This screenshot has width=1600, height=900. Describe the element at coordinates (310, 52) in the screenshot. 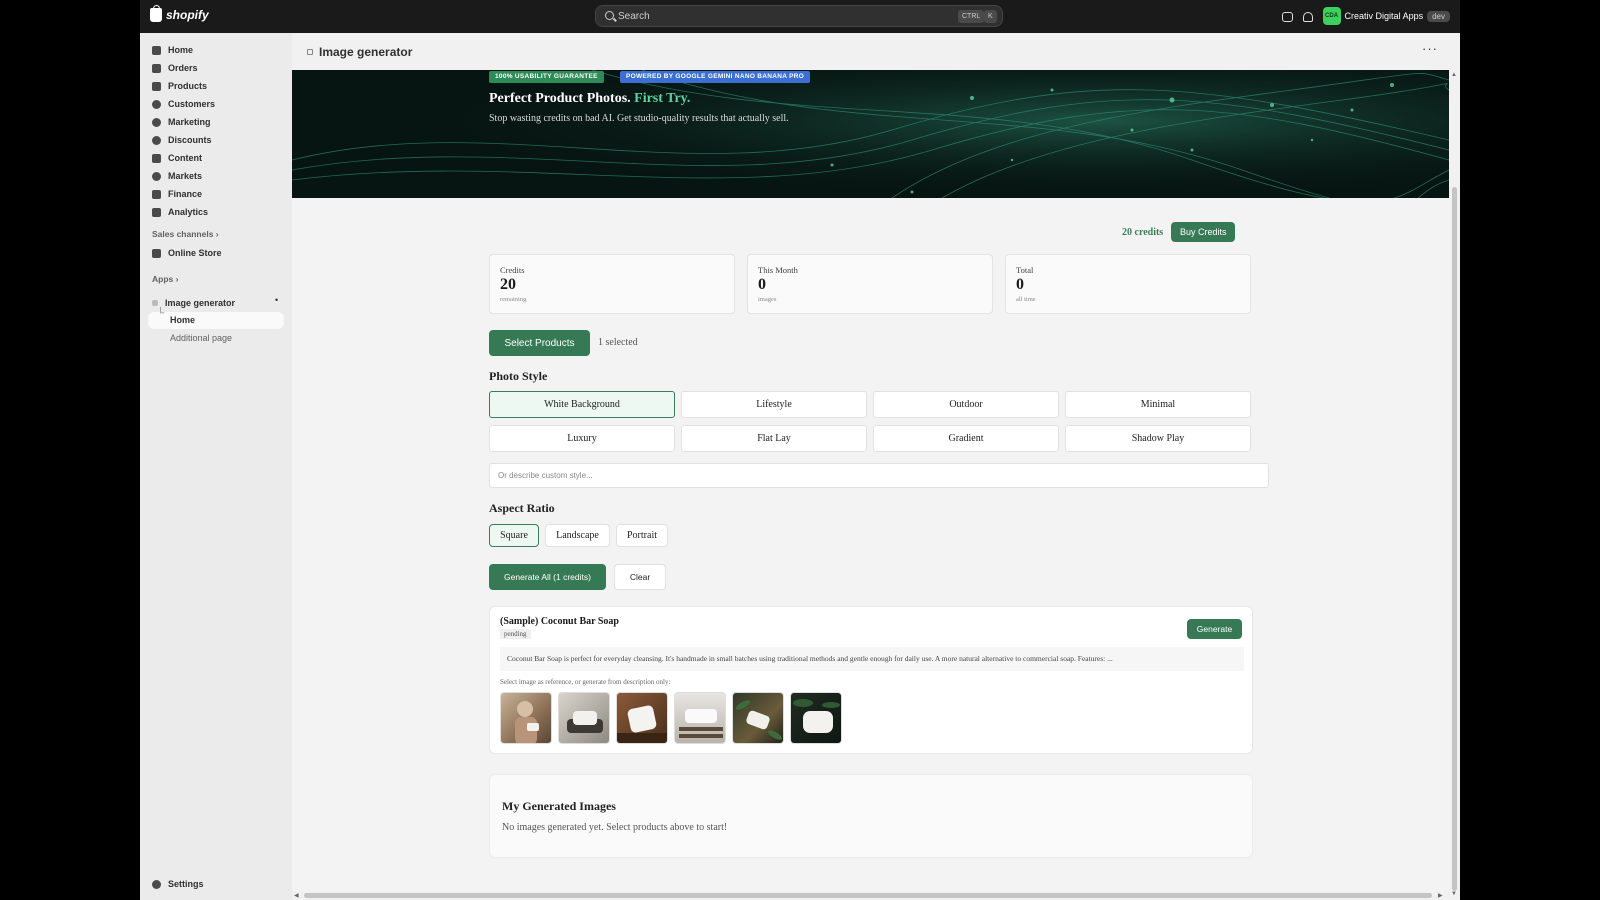

I see `app-icon` at that location.